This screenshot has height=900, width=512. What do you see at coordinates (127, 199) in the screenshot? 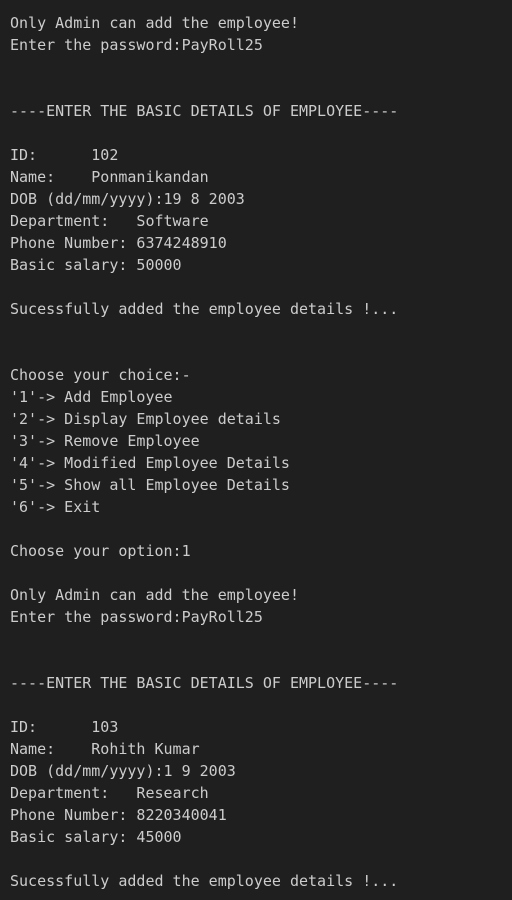
I see `employee-dob-1: DOB (dd/mm/yyyy):19 8 2003` at bounding box center [127, 199].